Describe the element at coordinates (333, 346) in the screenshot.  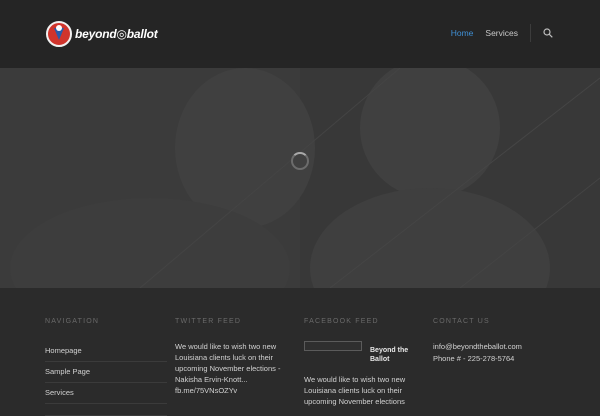
I see `facebook-page-image` at that location.